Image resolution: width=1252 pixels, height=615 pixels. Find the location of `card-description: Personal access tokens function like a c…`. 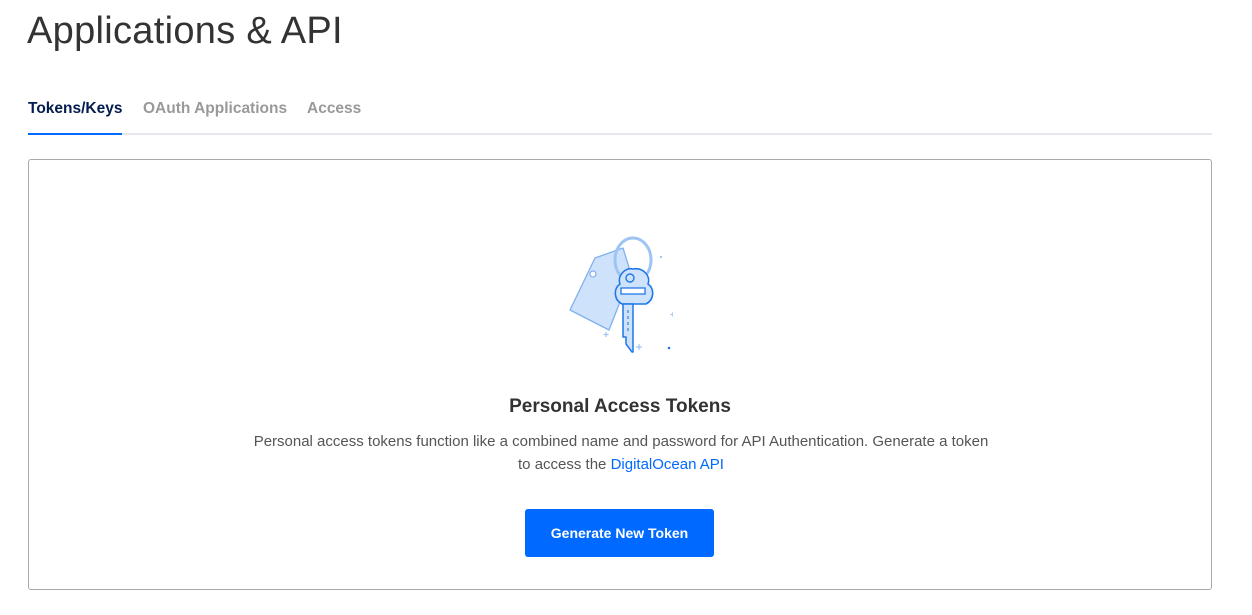

card-description: Personal access tokens function like a c… is located at coordinates (621, 453).